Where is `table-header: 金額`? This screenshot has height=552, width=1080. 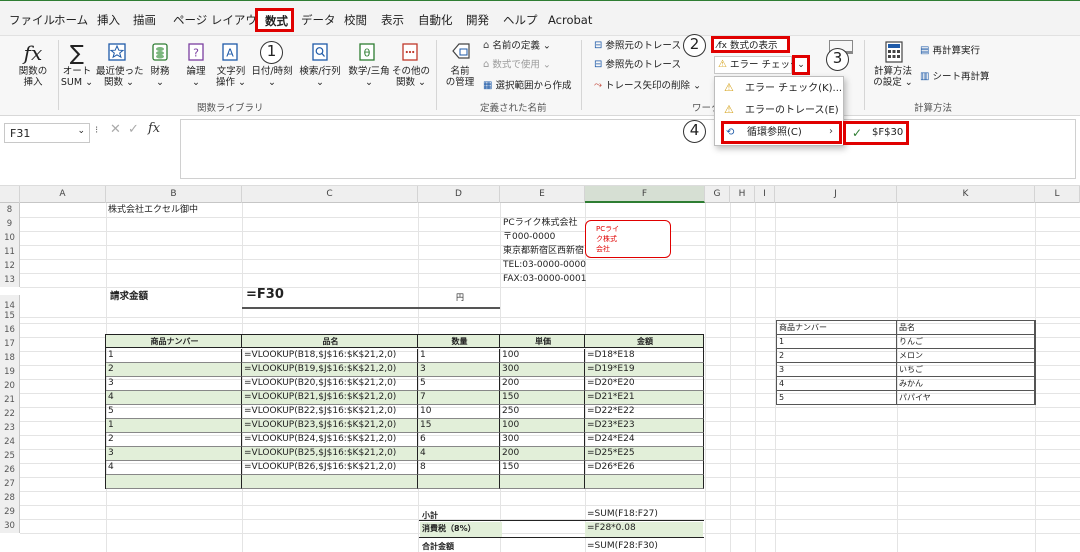
table-header: 金額 is located at coordinates (644, 341).